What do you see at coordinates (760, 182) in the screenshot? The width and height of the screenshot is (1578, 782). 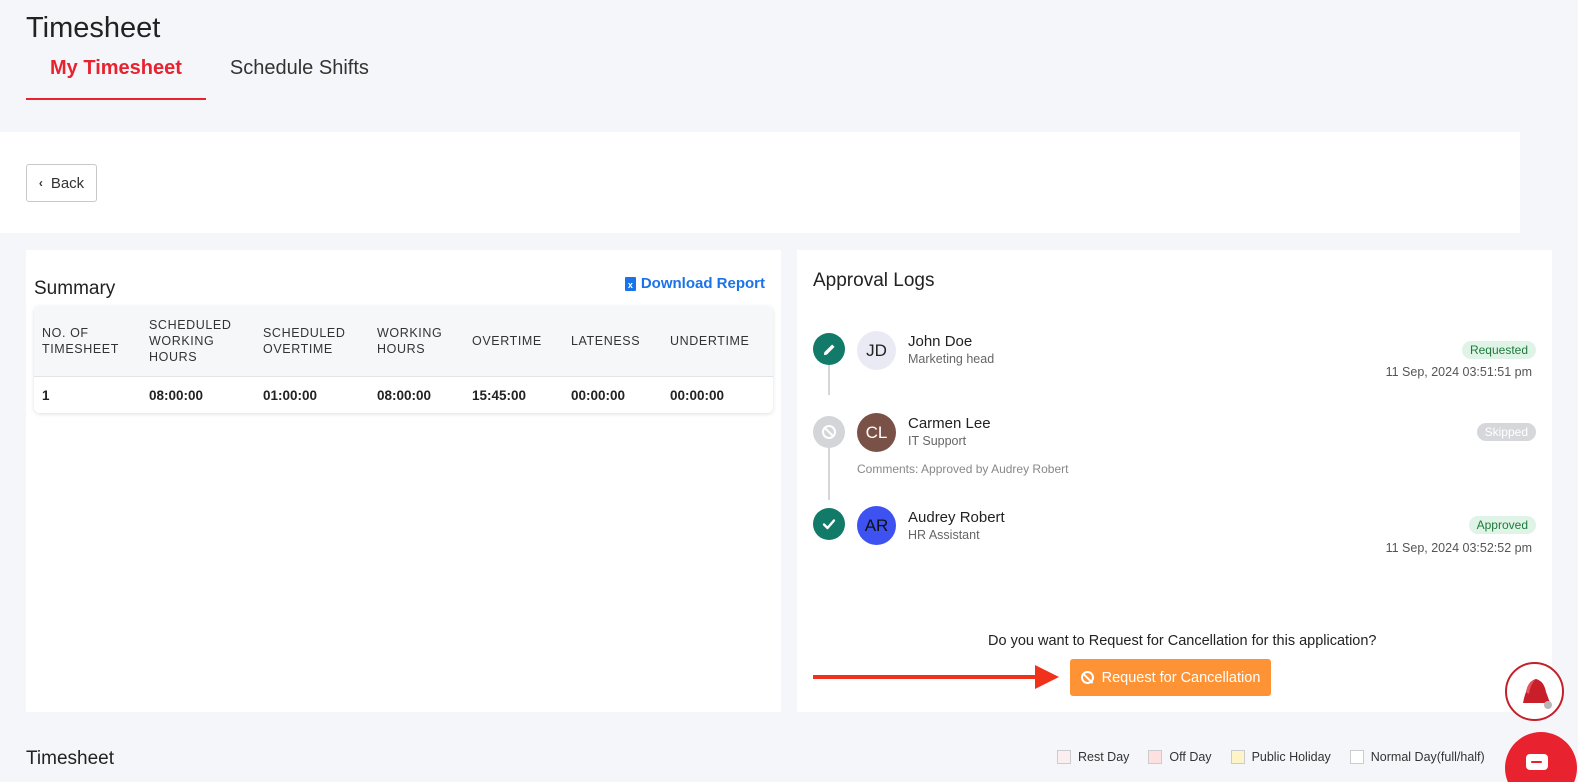 I see `toolbar: ‹ Back` at bounding box center [760, 182].